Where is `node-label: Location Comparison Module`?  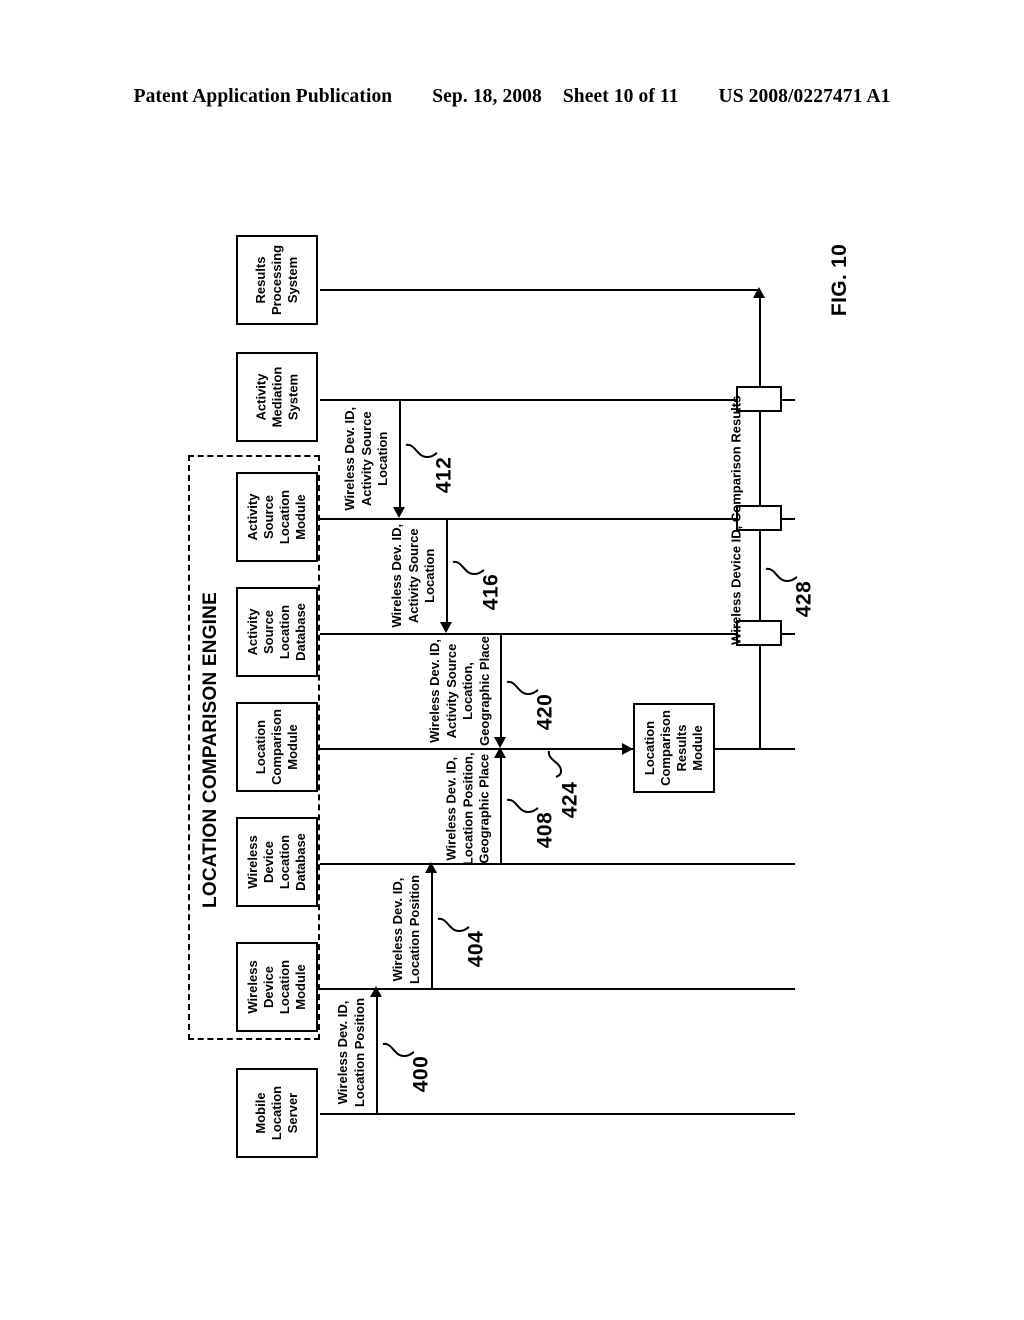
node-label: Location Comparison Module is located at coordinates (276, 747).